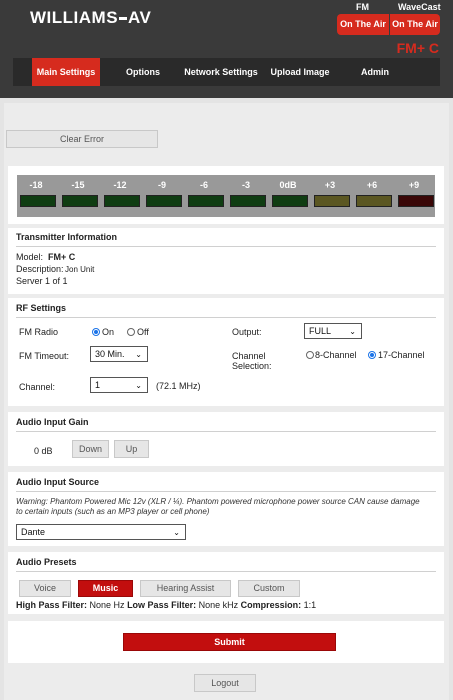 This screenshot has height=700, width=453. What do you see at coordinates (372, 355) in the screenshot?
I see `channel-17-radio` at bounding box center [372, 355].